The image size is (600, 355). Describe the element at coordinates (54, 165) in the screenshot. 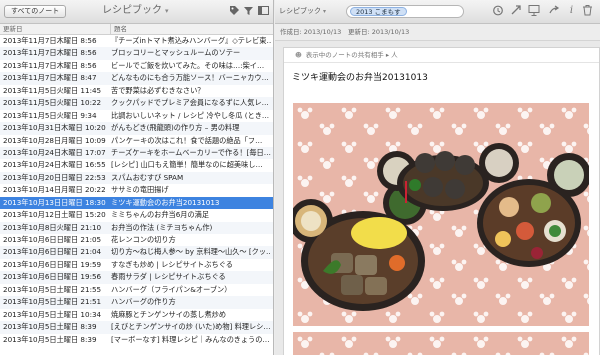

I see `note-updated: 2013年10月24日木曜日 16:55` at that location.